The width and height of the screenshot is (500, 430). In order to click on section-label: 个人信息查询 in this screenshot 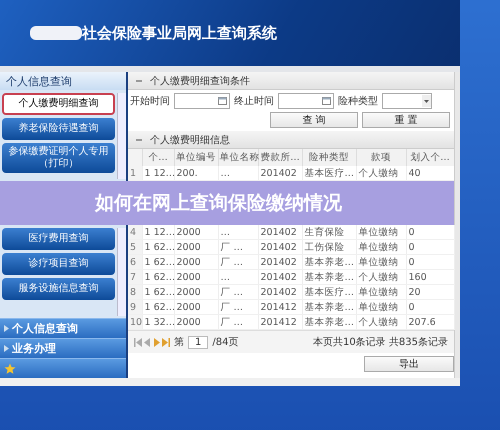, I will do `click(45, 328)`.